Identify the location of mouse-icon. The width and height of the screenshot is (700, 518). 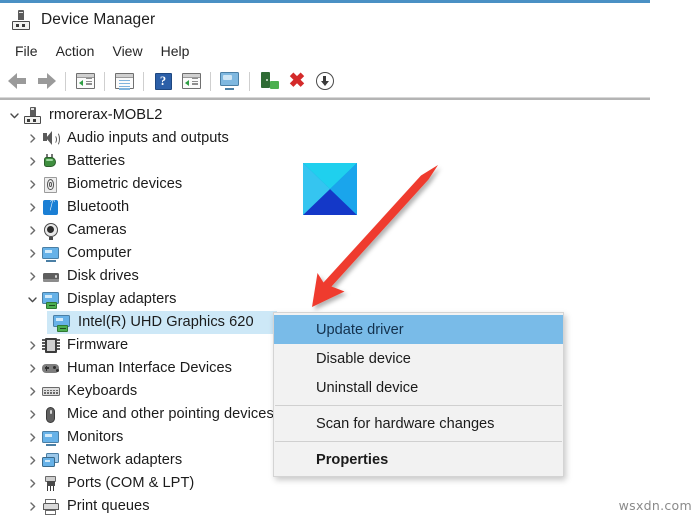
(50, 414).